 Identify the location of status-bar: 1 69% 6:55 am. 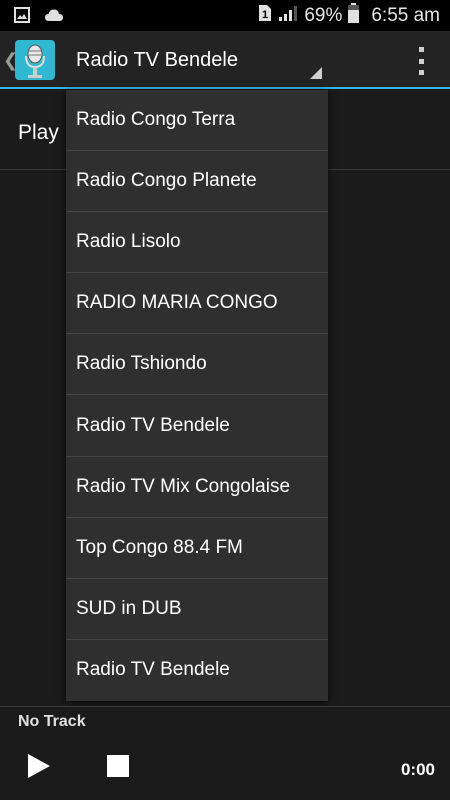
(225, 15).